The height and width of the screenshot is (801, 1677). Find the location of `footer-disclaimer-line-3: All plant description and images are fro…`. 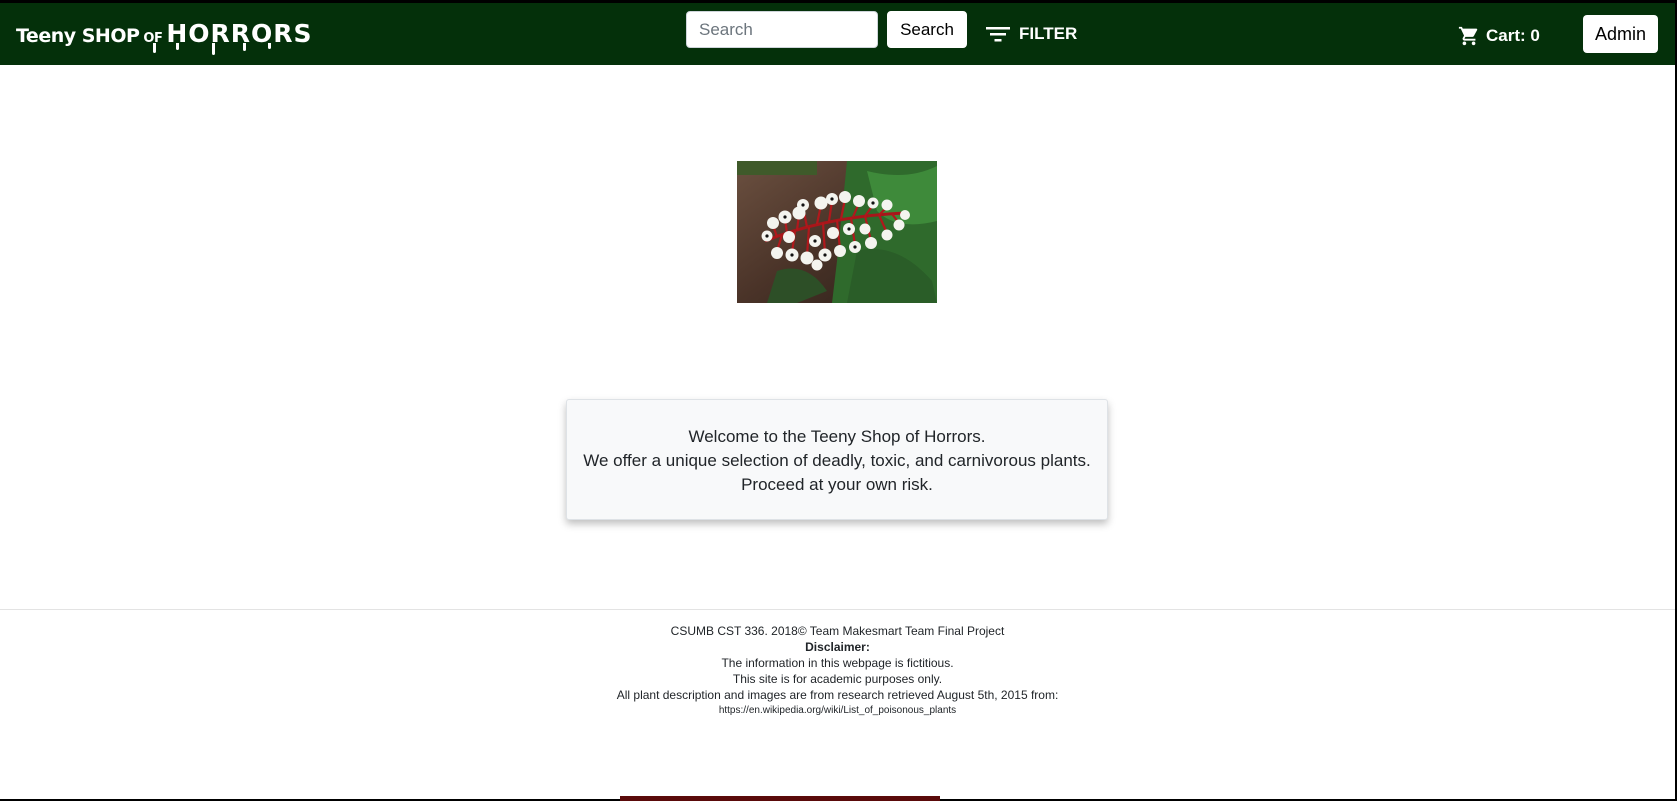

footer-disclaimer-line-3: All plant description and images are fro… is located at coordinates (837, 695).